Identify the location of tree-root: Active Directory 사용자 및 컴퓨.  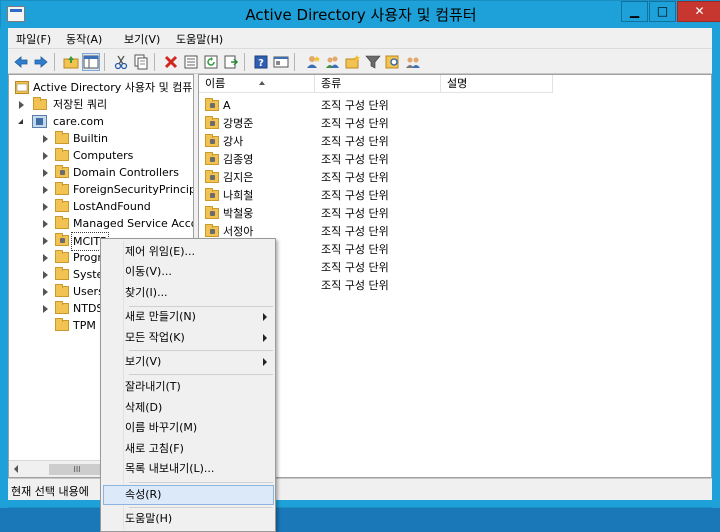
(103, 87).